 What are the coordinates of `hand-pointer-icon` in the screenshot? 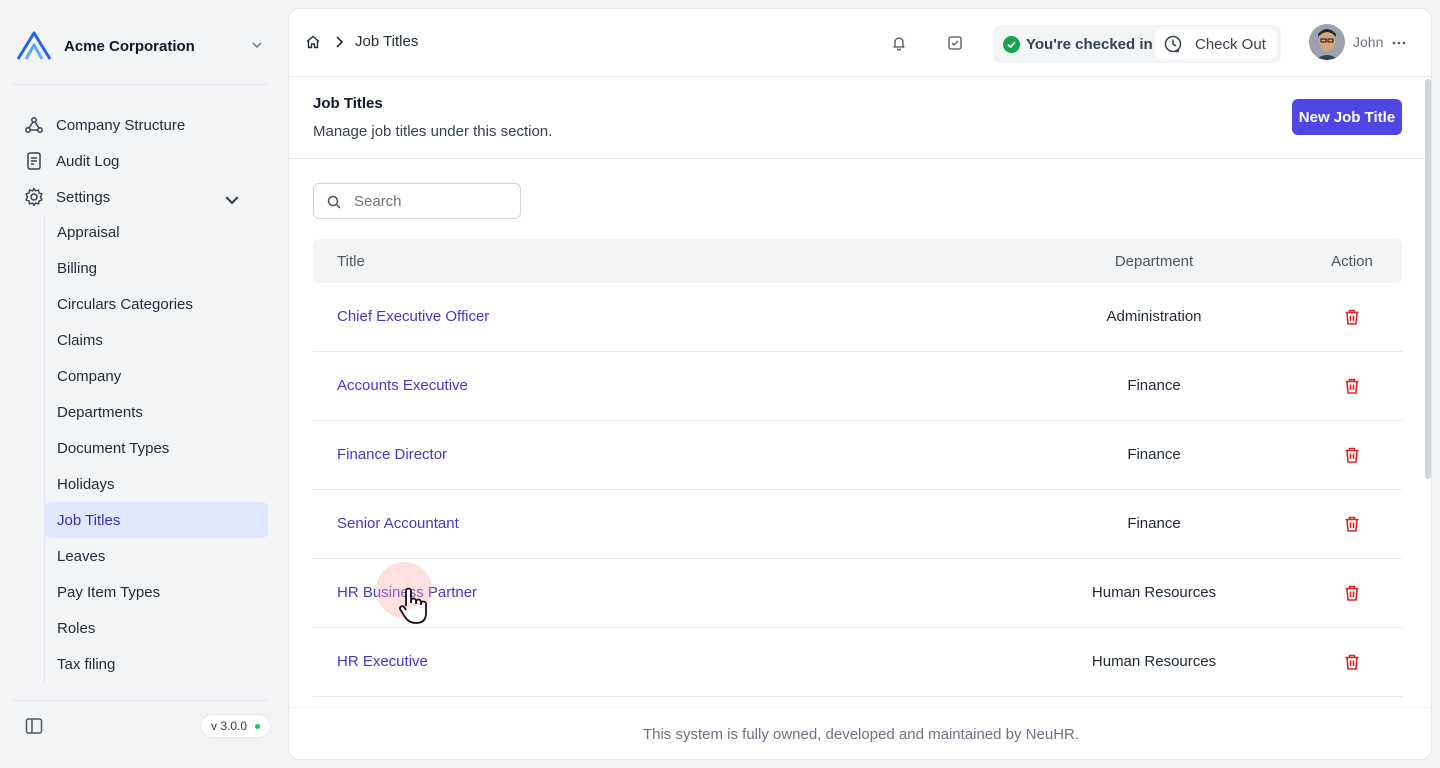 It's located at (413, 605).